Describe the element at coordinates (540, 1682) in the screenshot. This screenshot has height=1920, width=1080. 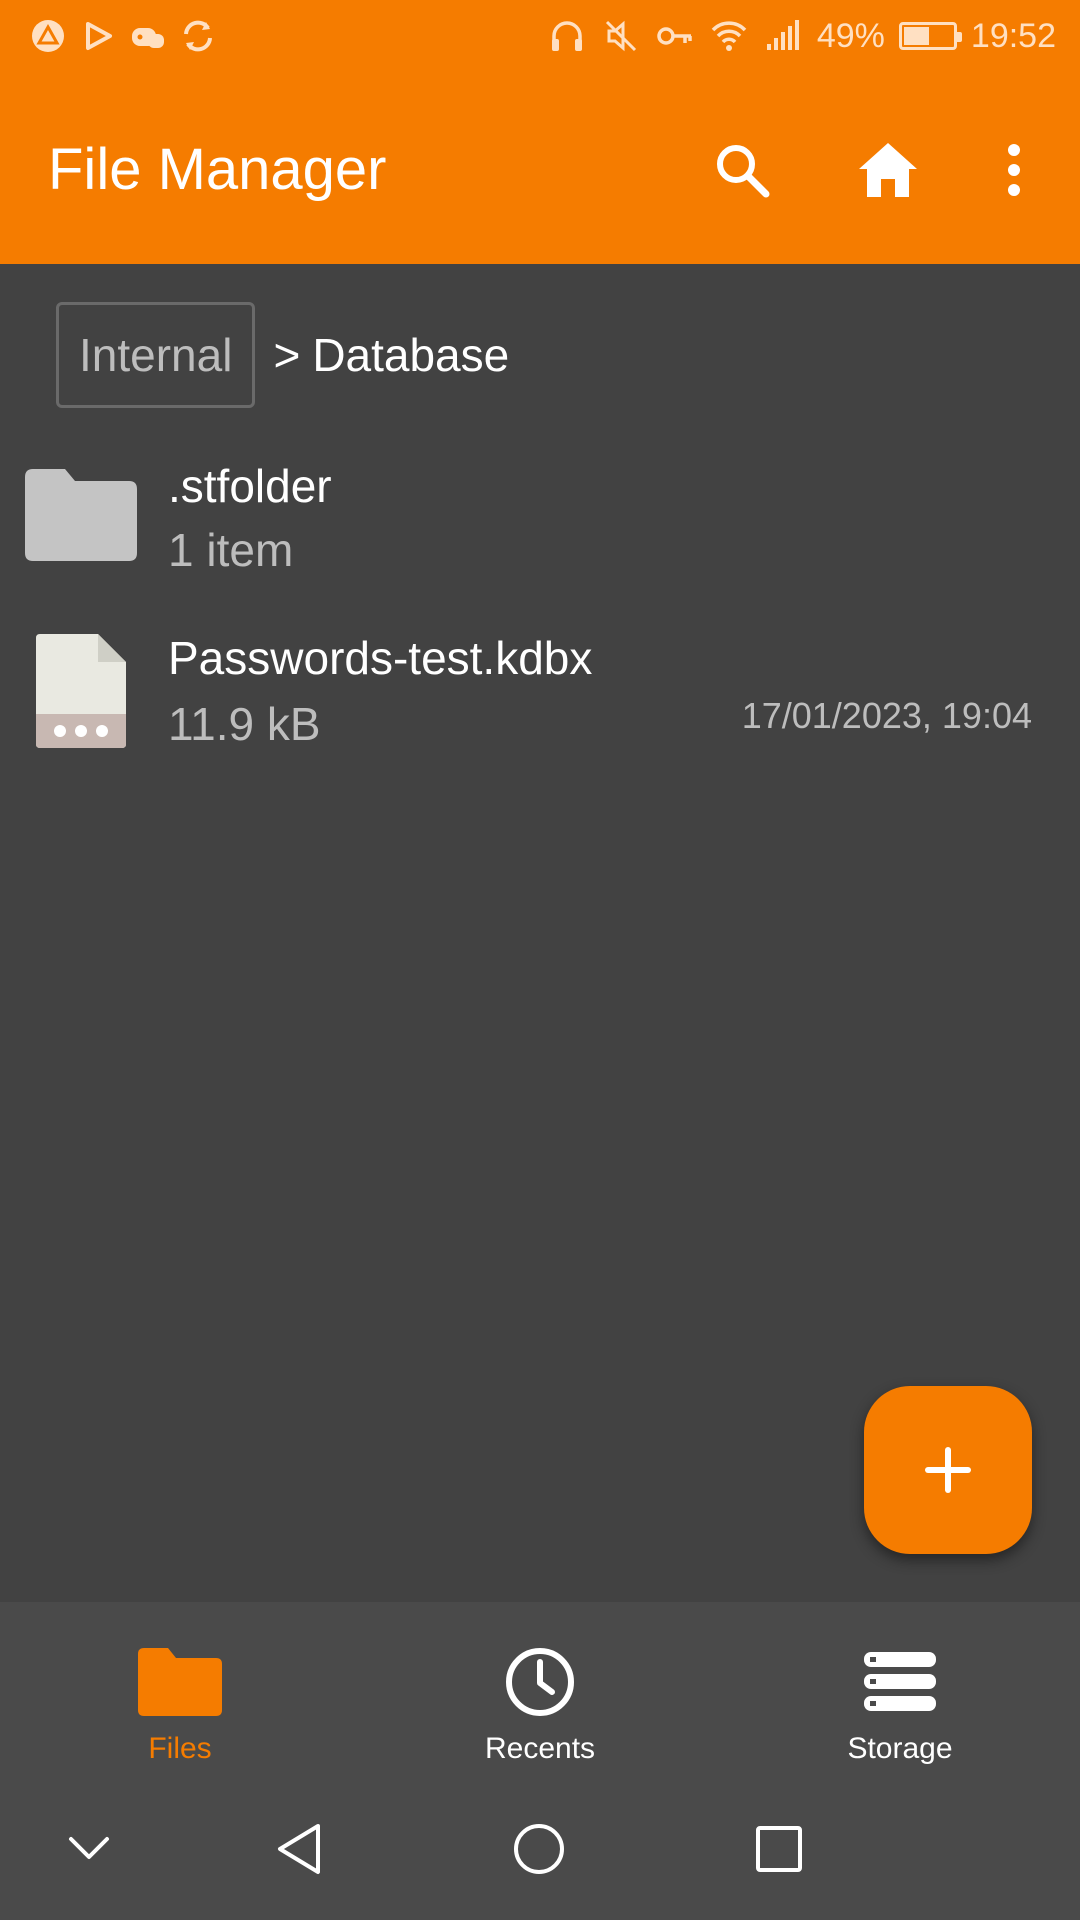
I see `clock-icon` at that location.